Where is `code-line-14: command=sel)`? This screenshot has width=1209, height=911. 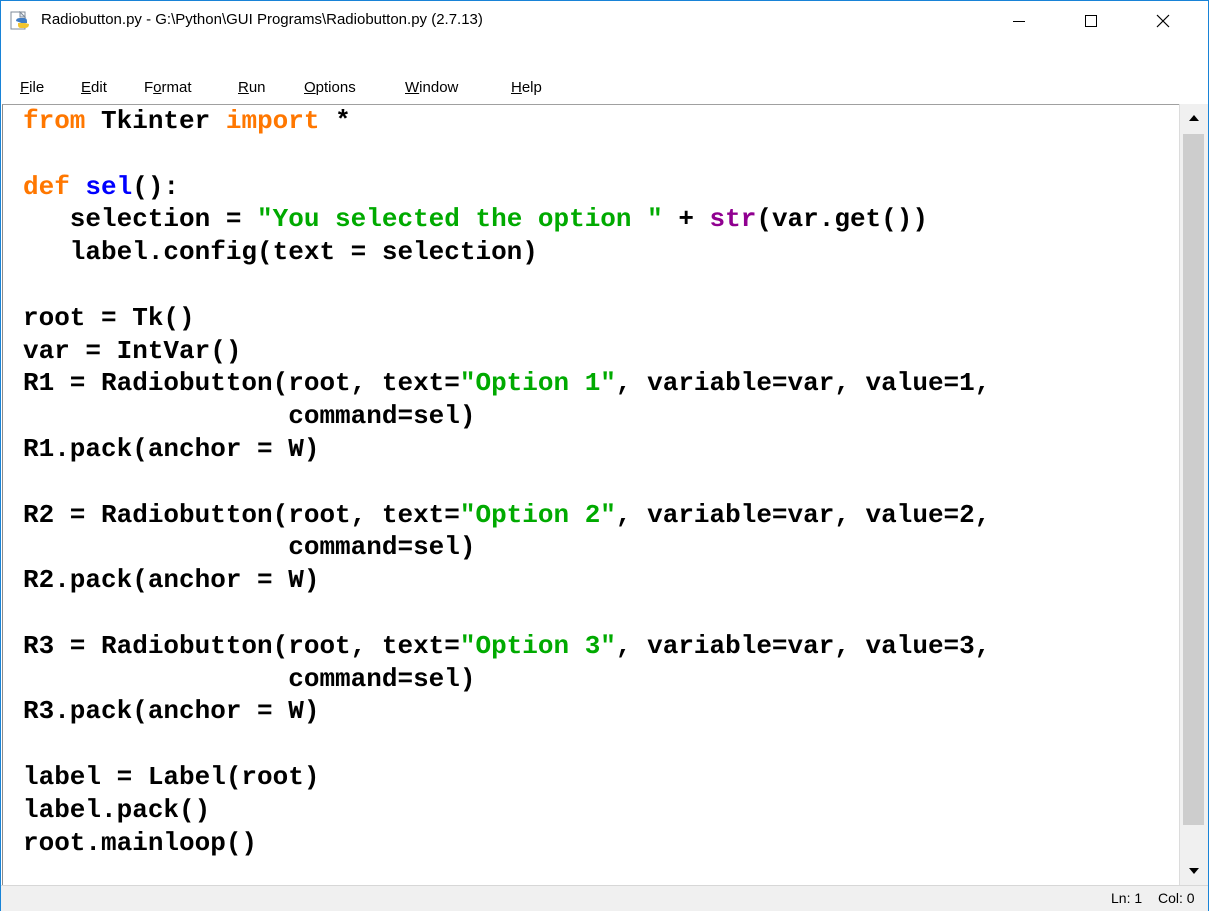 code-line-14: command=sel) is located at coordinates (249, 547).